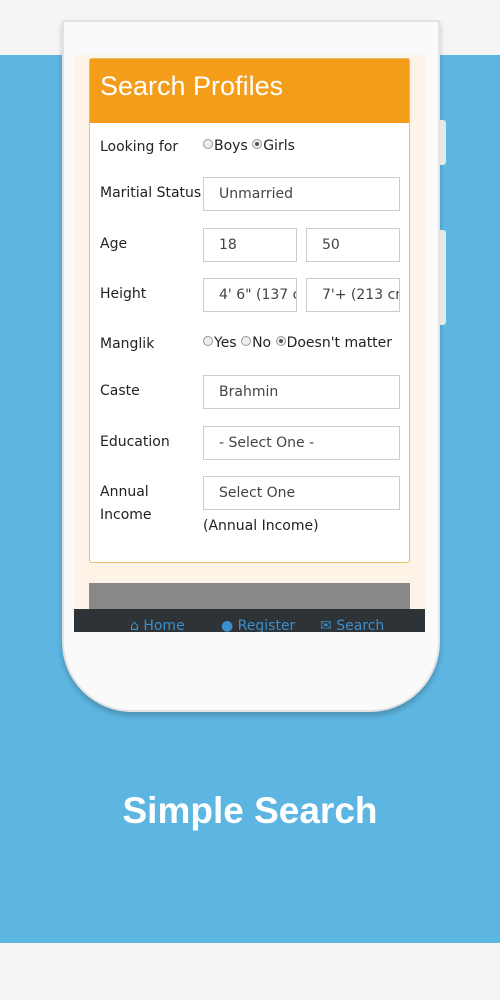 Image resolution: width=500 pixels, height=1000 pixels. Describe the element at coordinates (123, 294) in the screenshot. I see `height-label: Height` at that location.